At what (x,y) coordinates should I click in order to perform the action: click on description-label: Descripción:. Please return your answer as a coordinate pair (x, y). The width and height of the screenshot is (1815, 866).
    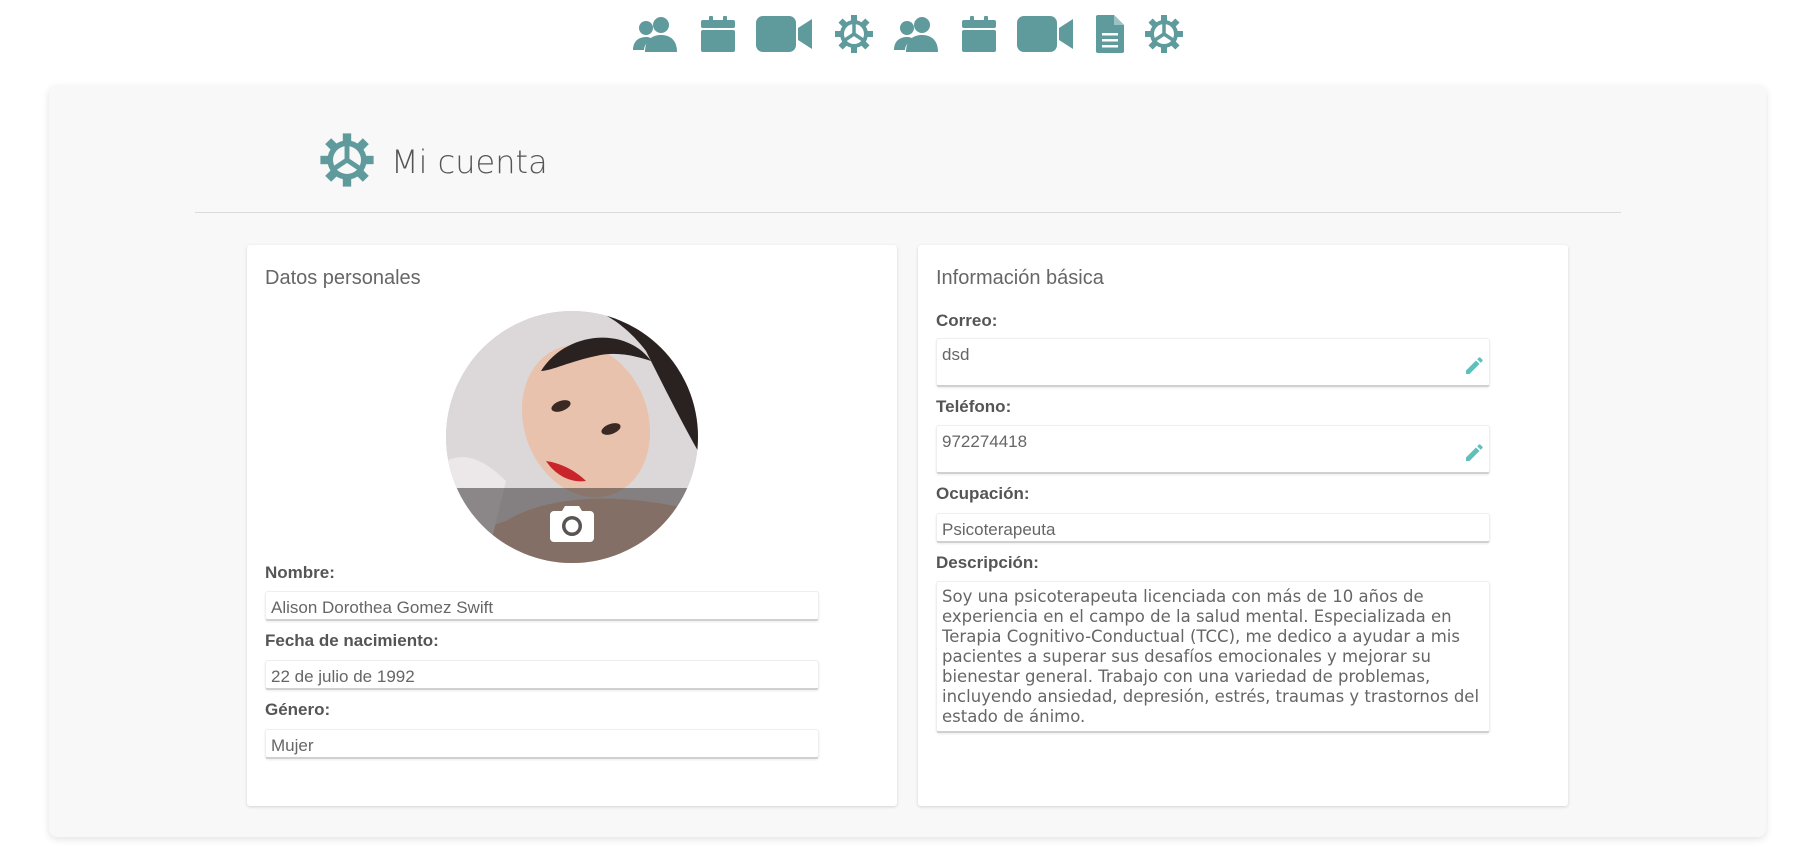
    Looking at the image, I should click on (987, 562).